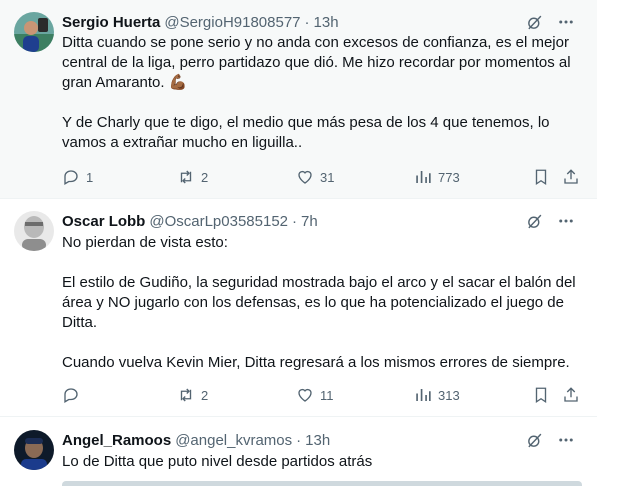  I want to click on user-name: Angel_Ramoos, so click(116, 440).